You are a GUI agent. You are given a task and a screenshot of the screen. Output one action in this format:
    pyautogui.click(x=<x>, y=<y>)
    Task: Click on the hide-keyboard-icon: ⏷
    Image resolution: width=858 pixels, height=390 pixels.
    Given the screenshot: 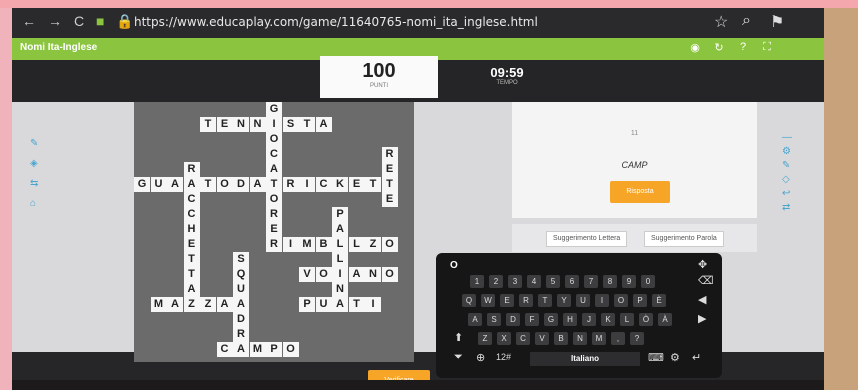 What is the action you would take?
    pyautogui.click(x=458, y=357)
    